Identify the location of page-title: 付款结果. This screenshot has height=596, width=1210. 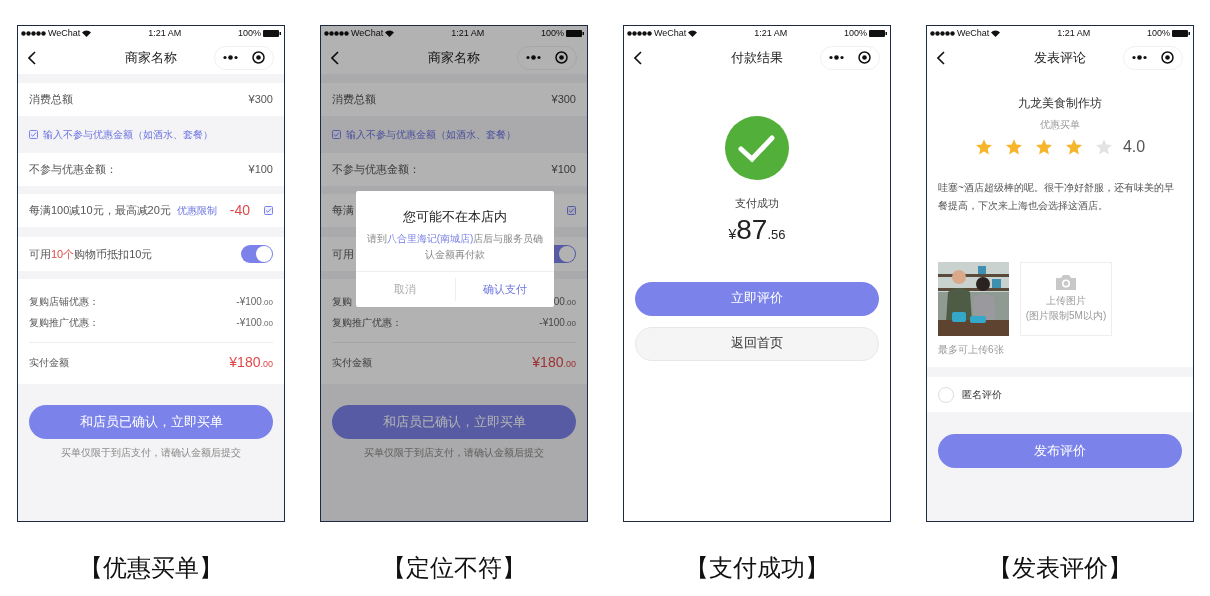
(757, 57).